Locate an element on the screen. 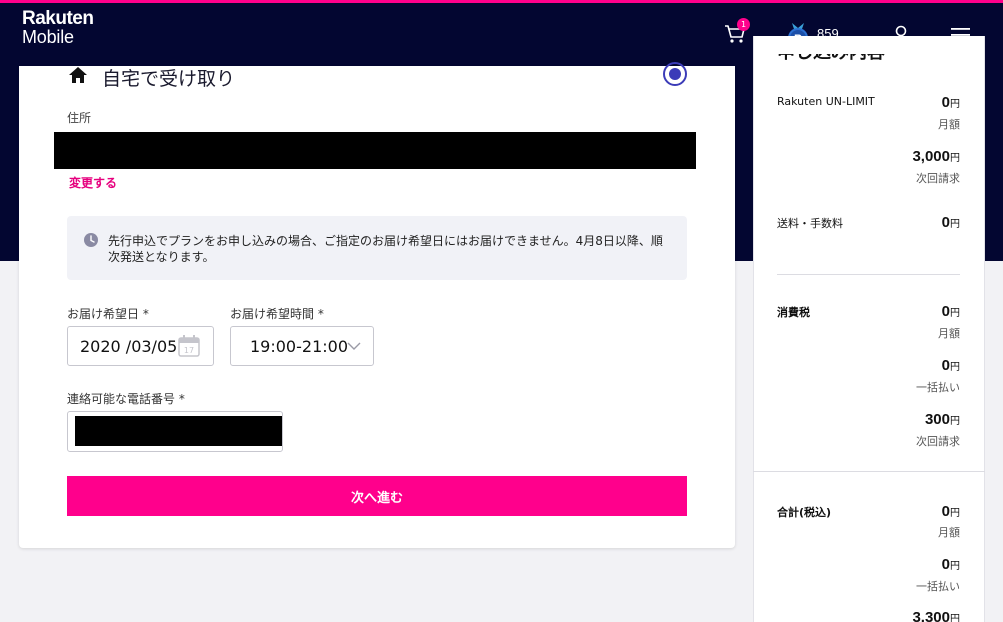 This screenshot has width=1003, height=622. total-lump-amount: 0円 is located at coordinates (950, 564).